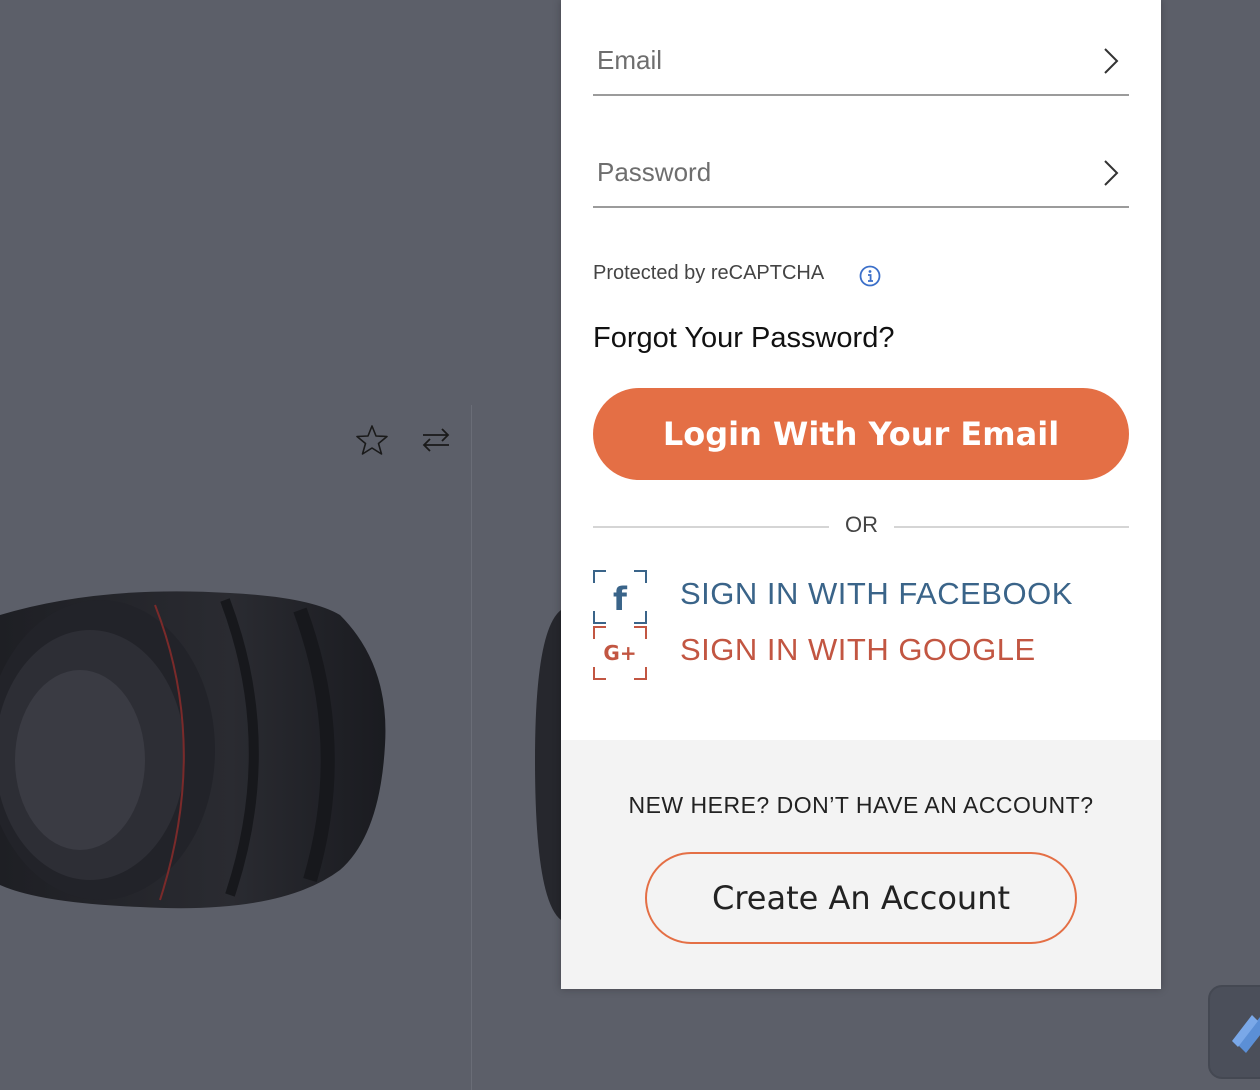 The height and width of the screenshot is (1090, 1260). I want to click on sign-in-with-facebook-button: f SIGN IN WITH FACEBOOK, so click(853, 595).